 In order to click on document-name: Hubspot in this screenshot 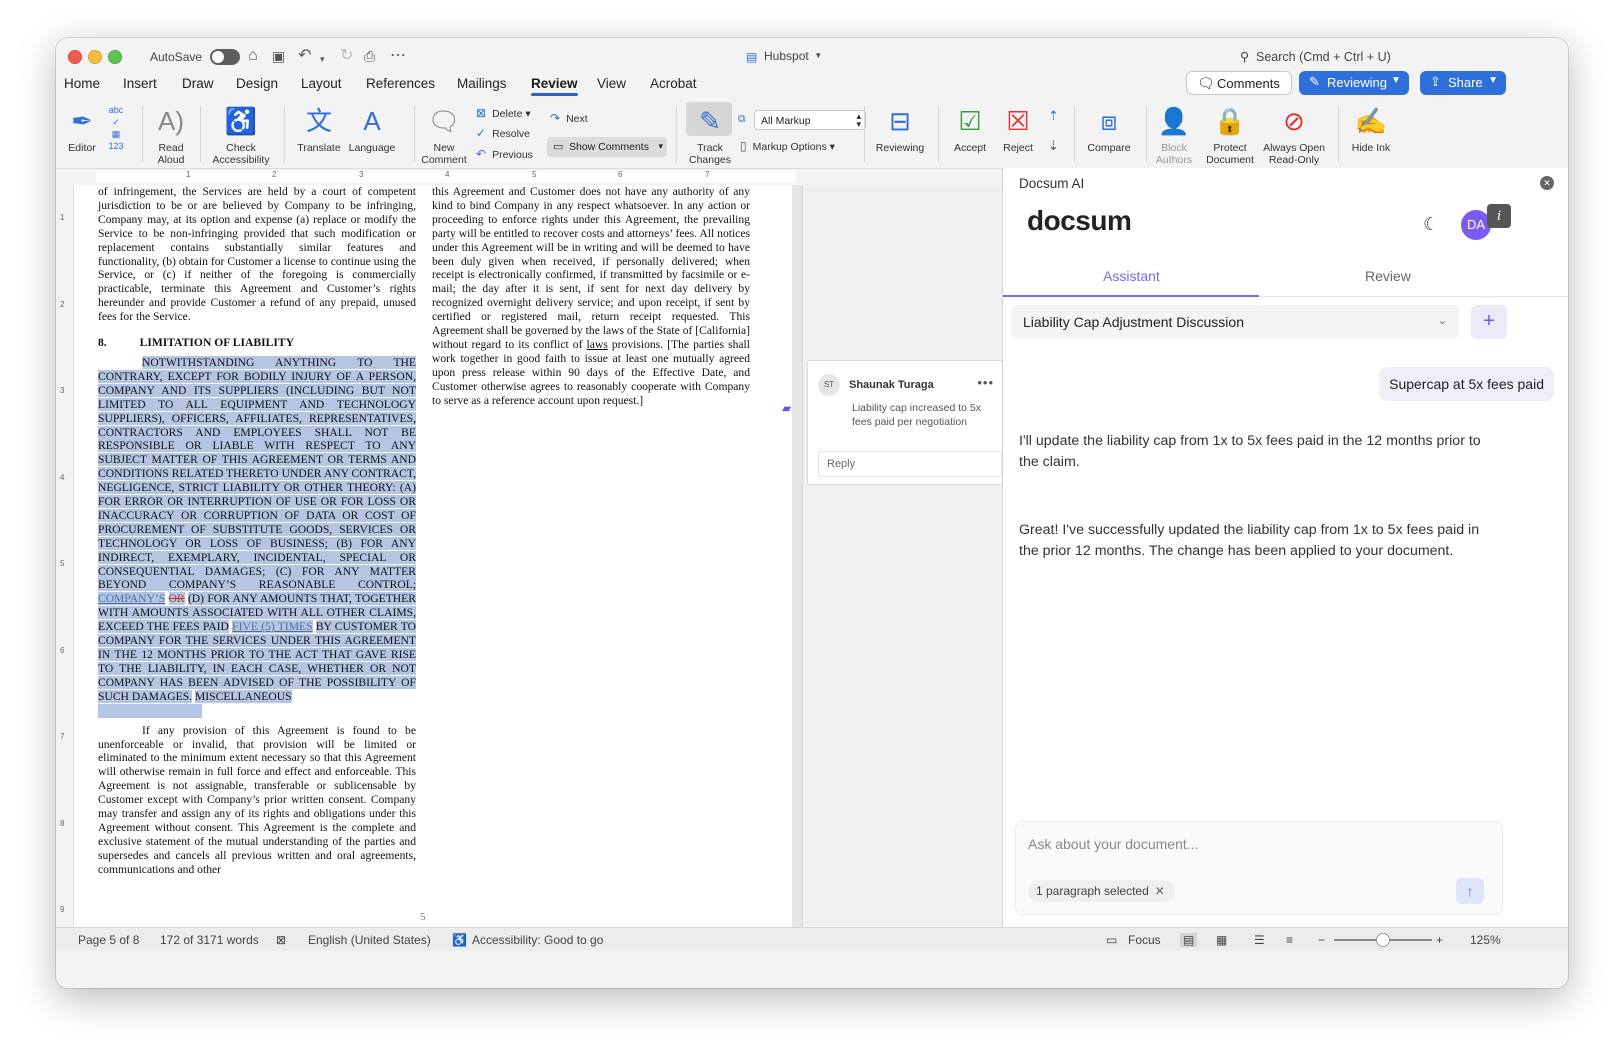, I will do `click(786, 56)`.